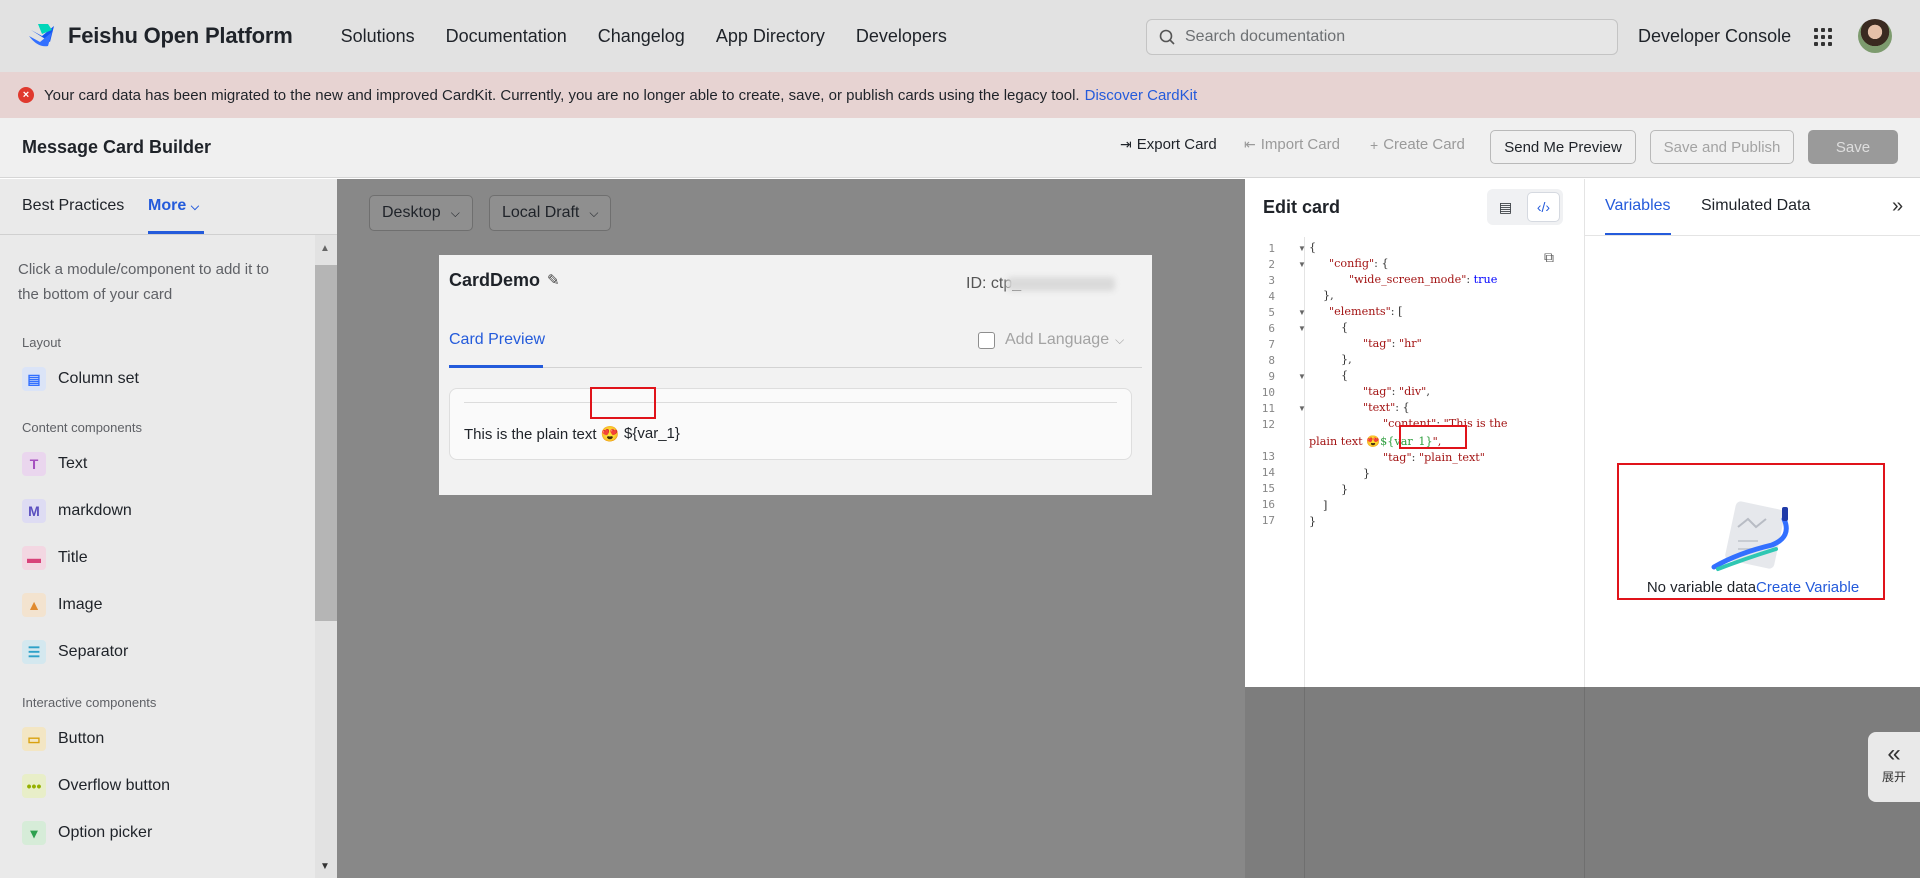 The image size is (1920, 878). Describe the element at coordinates (770, 36) in the screenshot. I see `nav-link-app-directory: App Directory` at that location.